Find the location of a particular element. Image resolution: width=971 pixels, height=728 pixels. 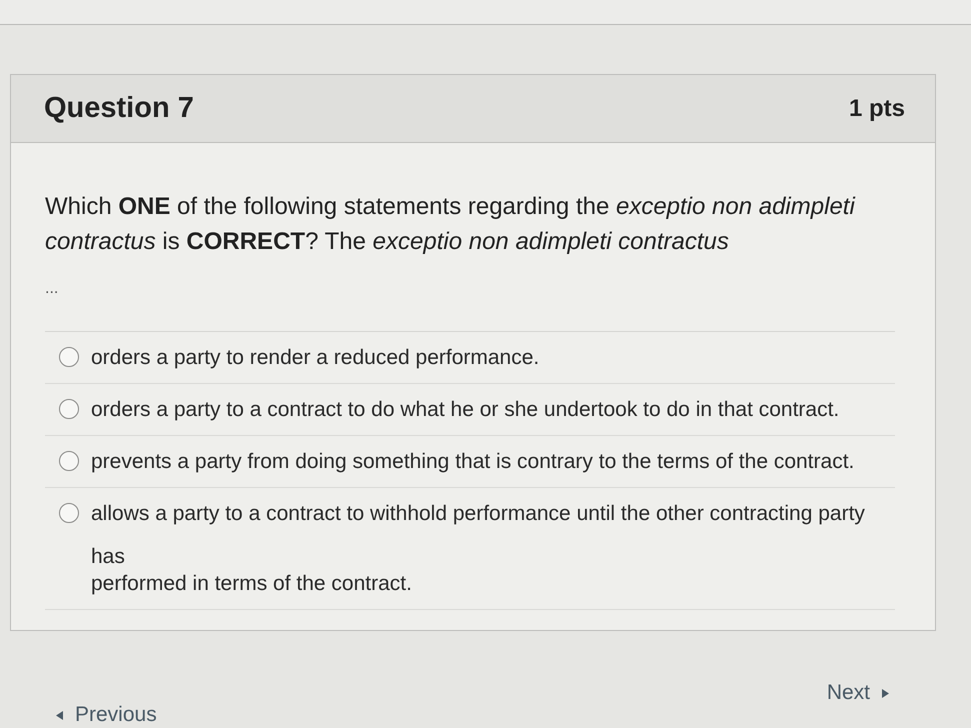

answer-option: prevents a party from doing something that is contrary to the terms of the contract. is located at coordinates (470, 462).